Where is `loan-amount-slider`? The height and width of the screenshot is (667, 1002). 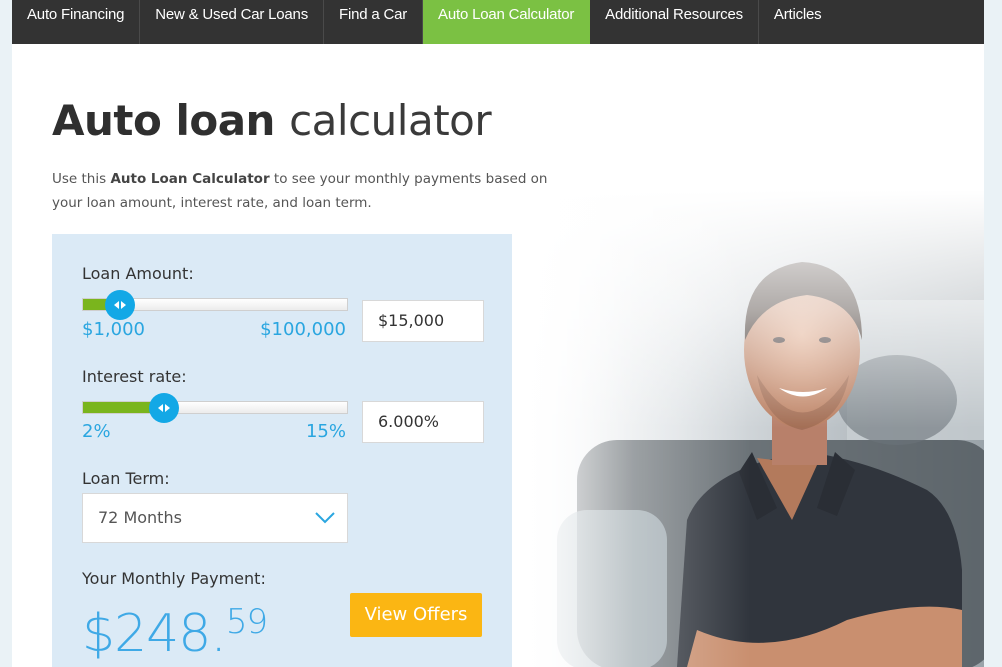
loan-amount-slider is located at coordinates (215, 305).